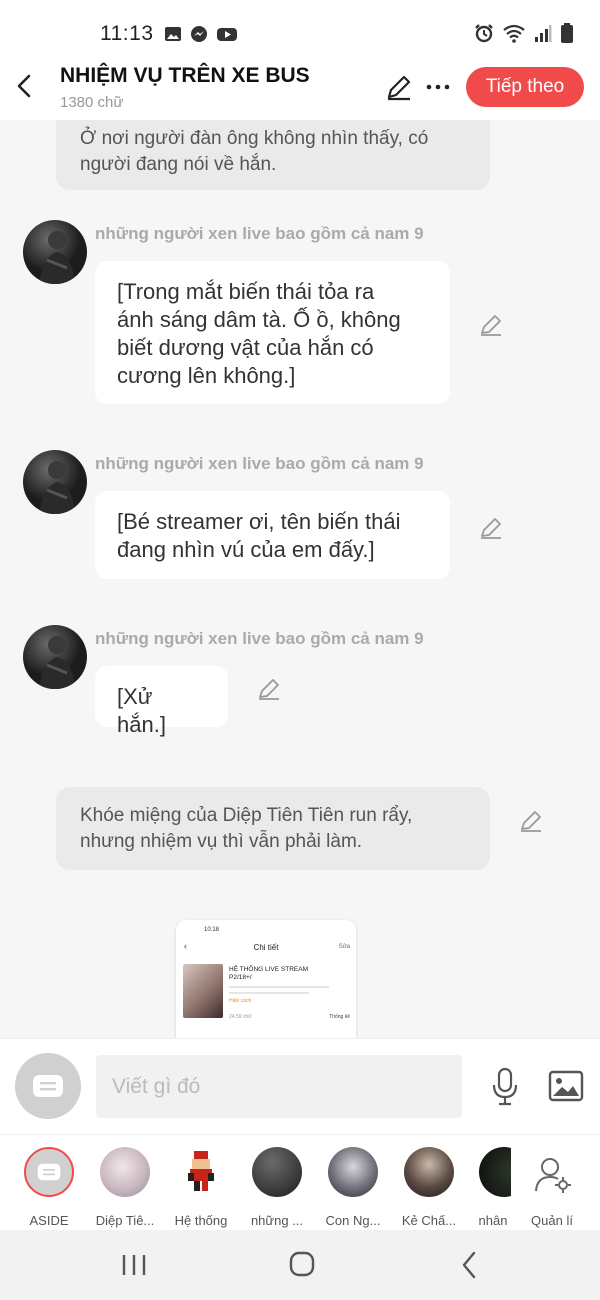  What do you see at coordinates (134, 1265) in the screenshot?
I see `recent-apps-icon` at bounding box center [134, 1265].